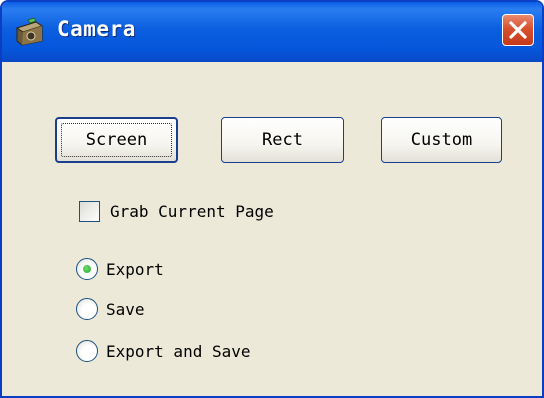  I want to click on export-option: Export, so click(120, 269).